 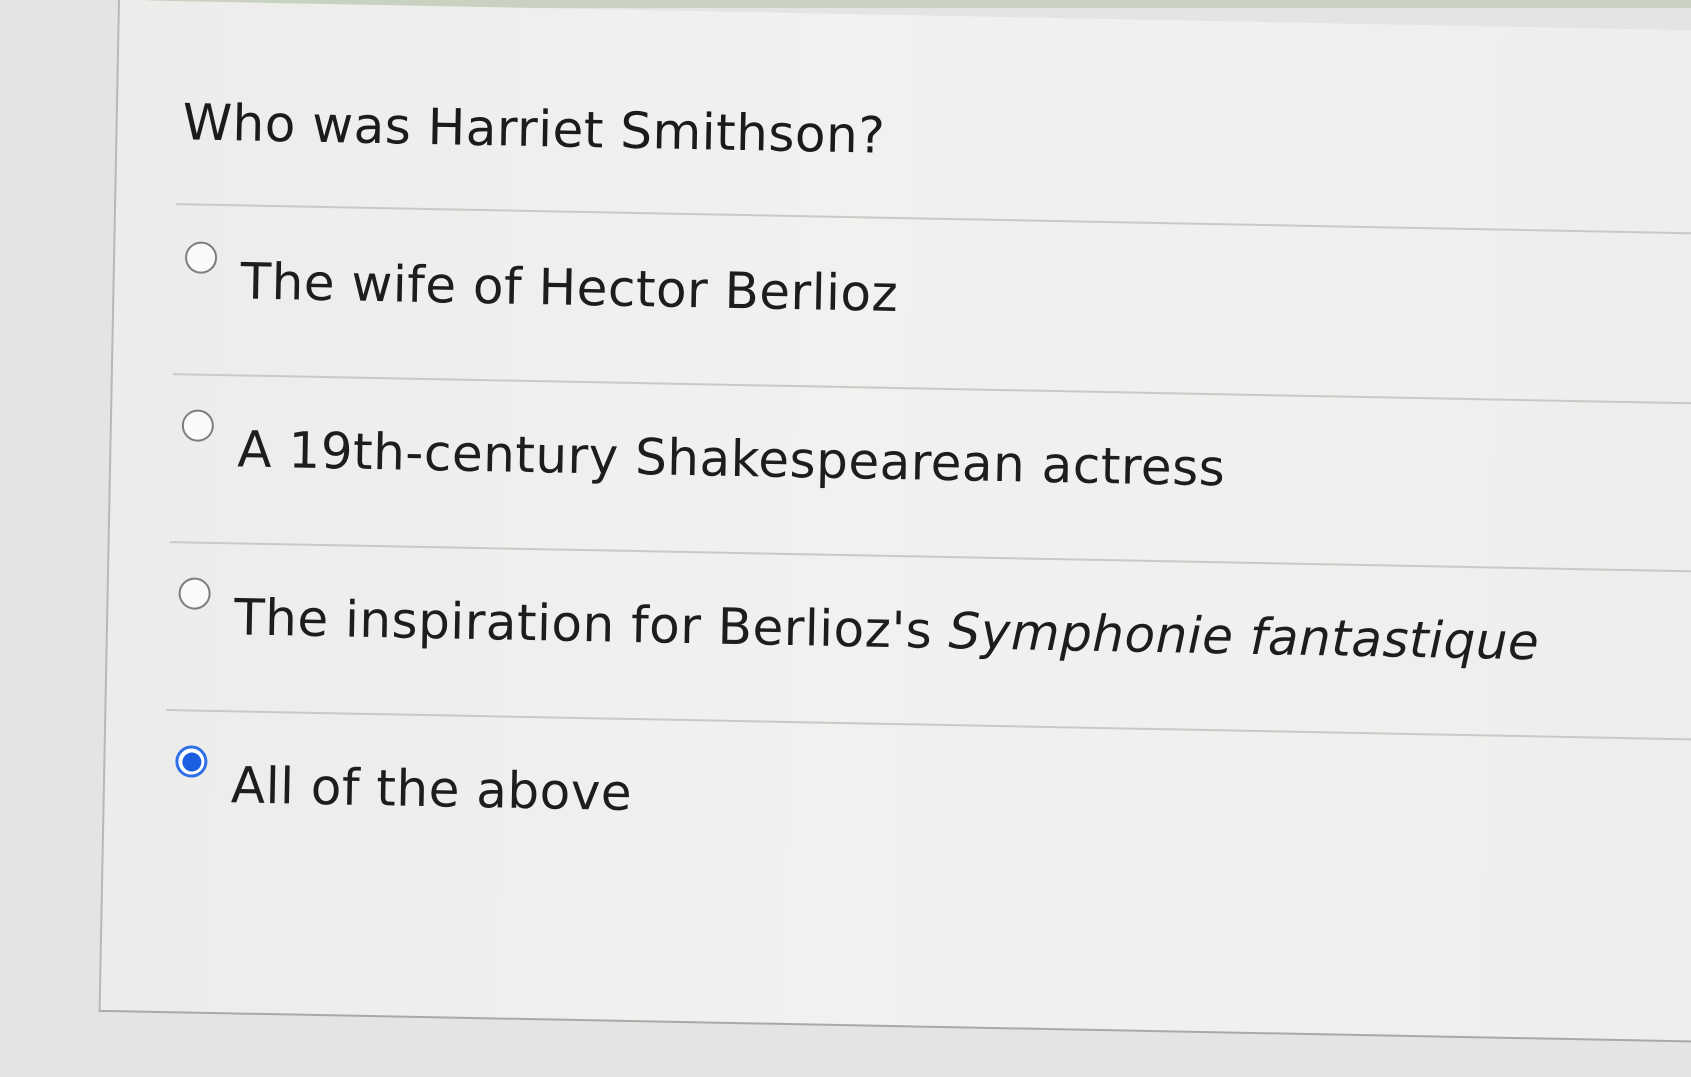 I want to click on question-text: Who was Harriet Smithson?, so click(x=534, y=129).